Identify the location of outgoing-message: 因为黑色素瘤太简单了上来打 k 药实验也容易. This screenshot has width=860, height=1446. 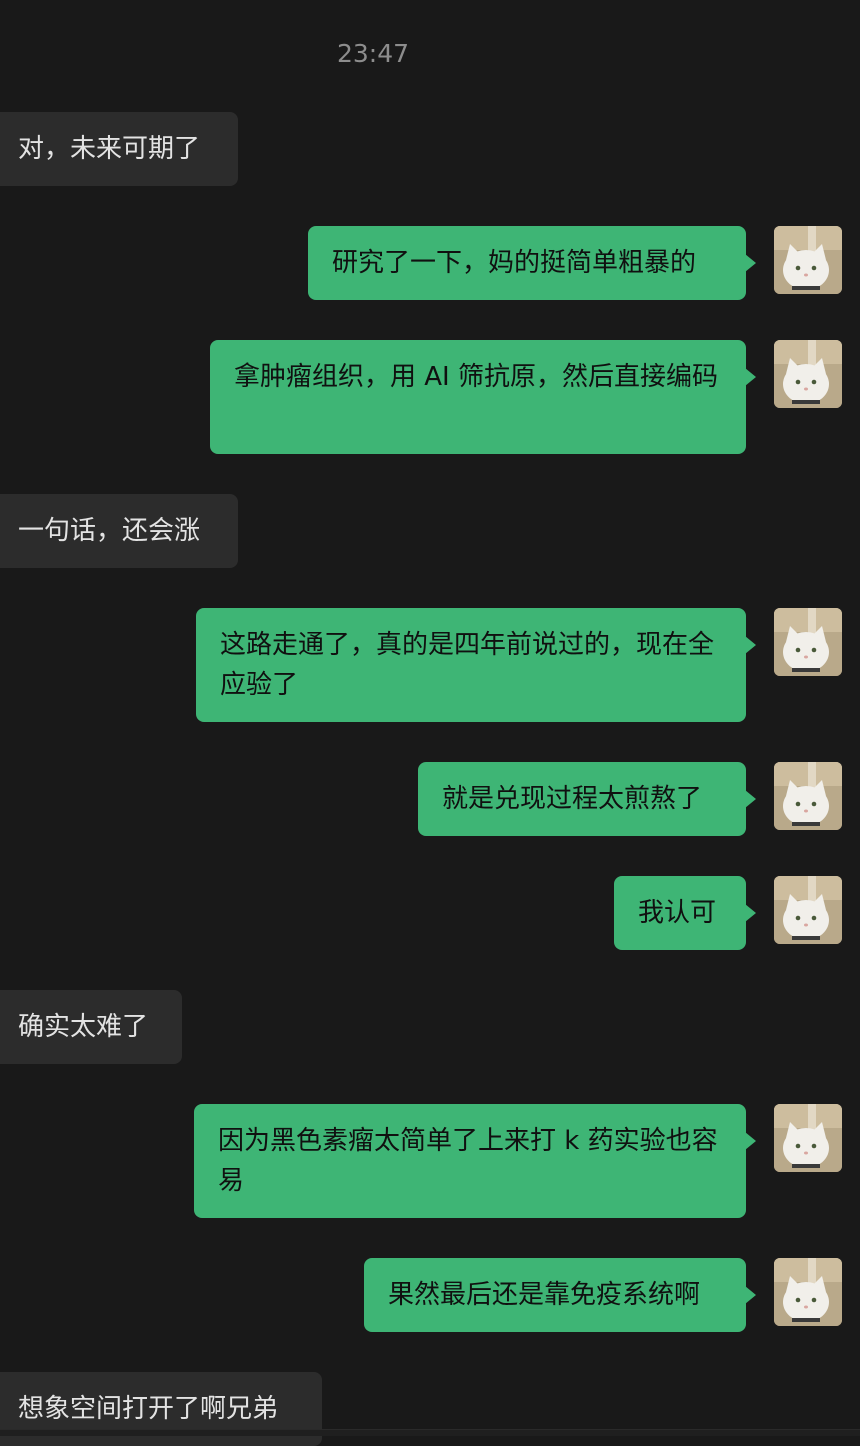
(475, 1161).